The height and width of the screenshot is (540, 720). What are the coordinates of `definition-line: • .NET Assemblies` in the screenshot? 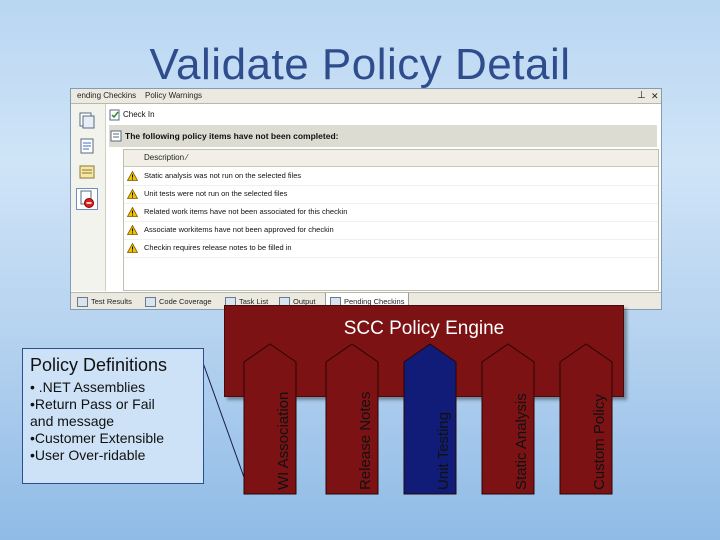 It's located at (88, 387).